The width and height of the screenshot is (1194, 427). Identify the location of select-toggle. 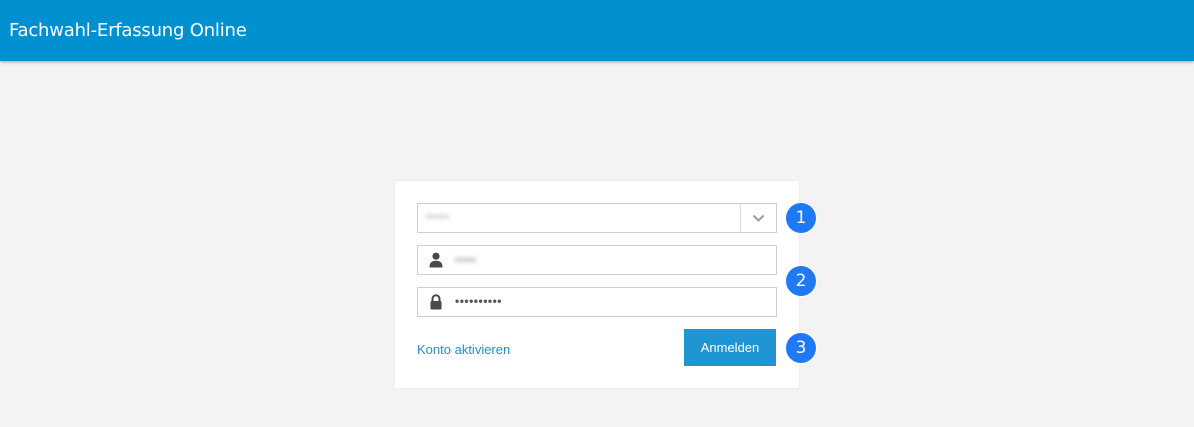
(758, 218).